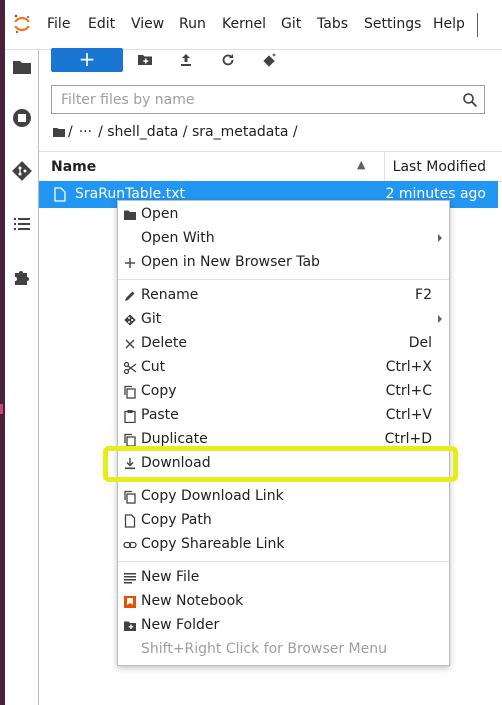 This screenshot has width=502, height=705. I want to click on jupyter-logo-icon, so click(22, 24).